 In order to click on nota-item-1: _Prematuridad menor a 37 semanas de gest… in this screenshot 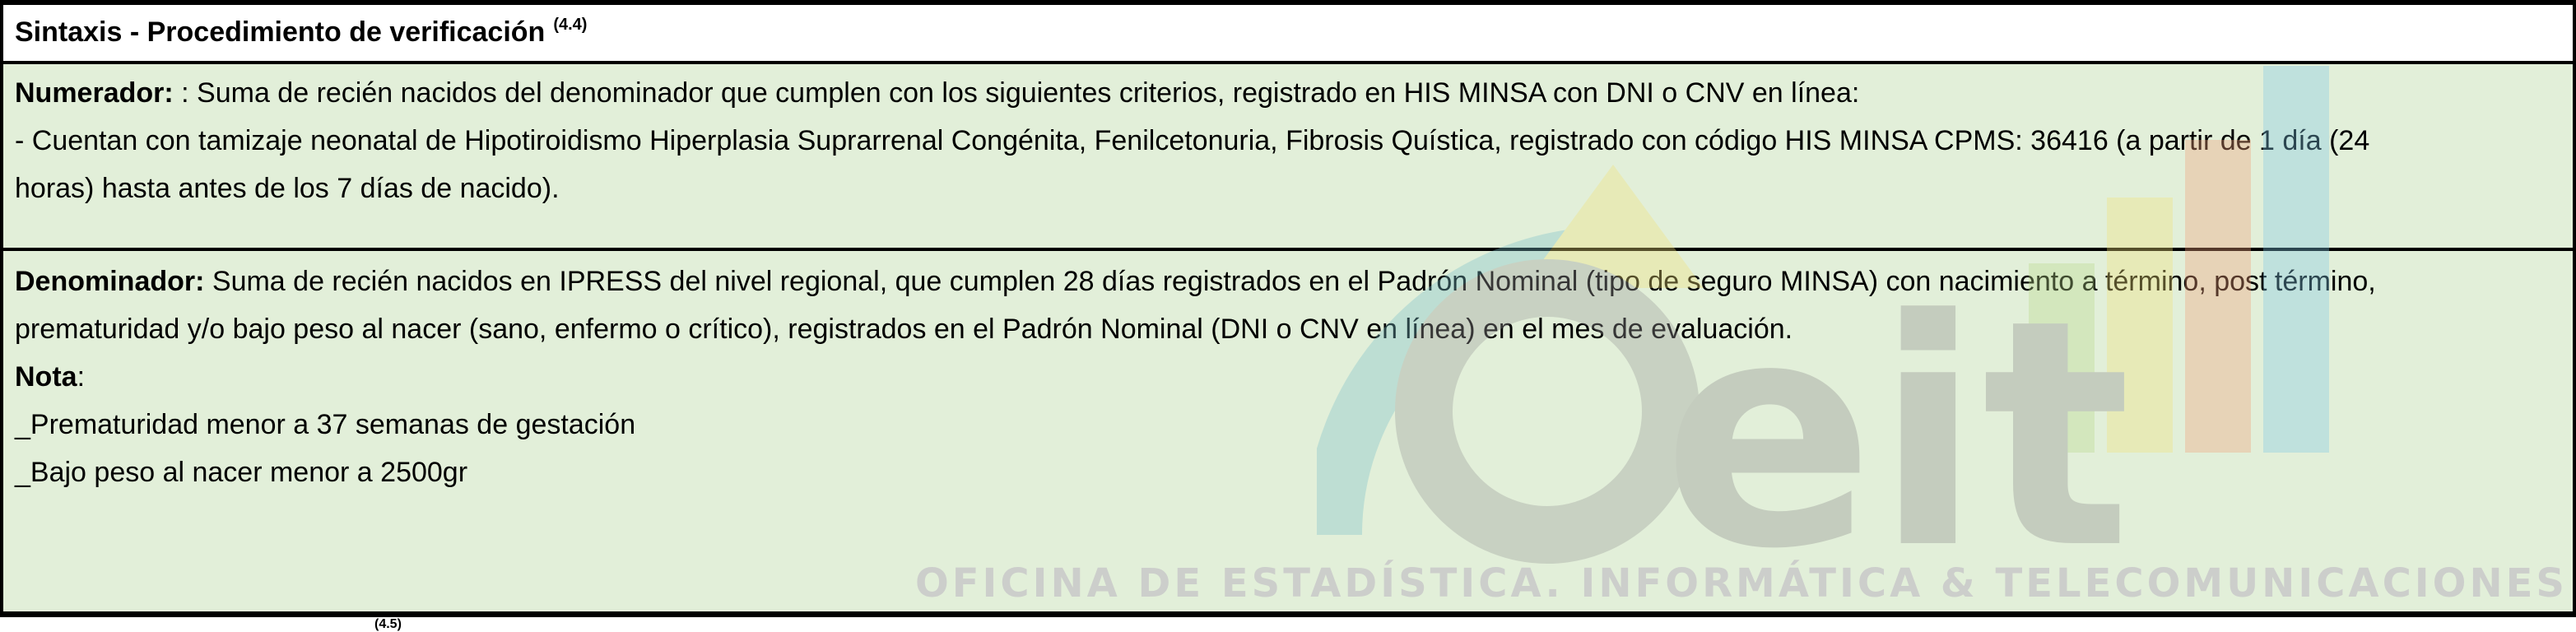, I will do `click(325, 424)`.